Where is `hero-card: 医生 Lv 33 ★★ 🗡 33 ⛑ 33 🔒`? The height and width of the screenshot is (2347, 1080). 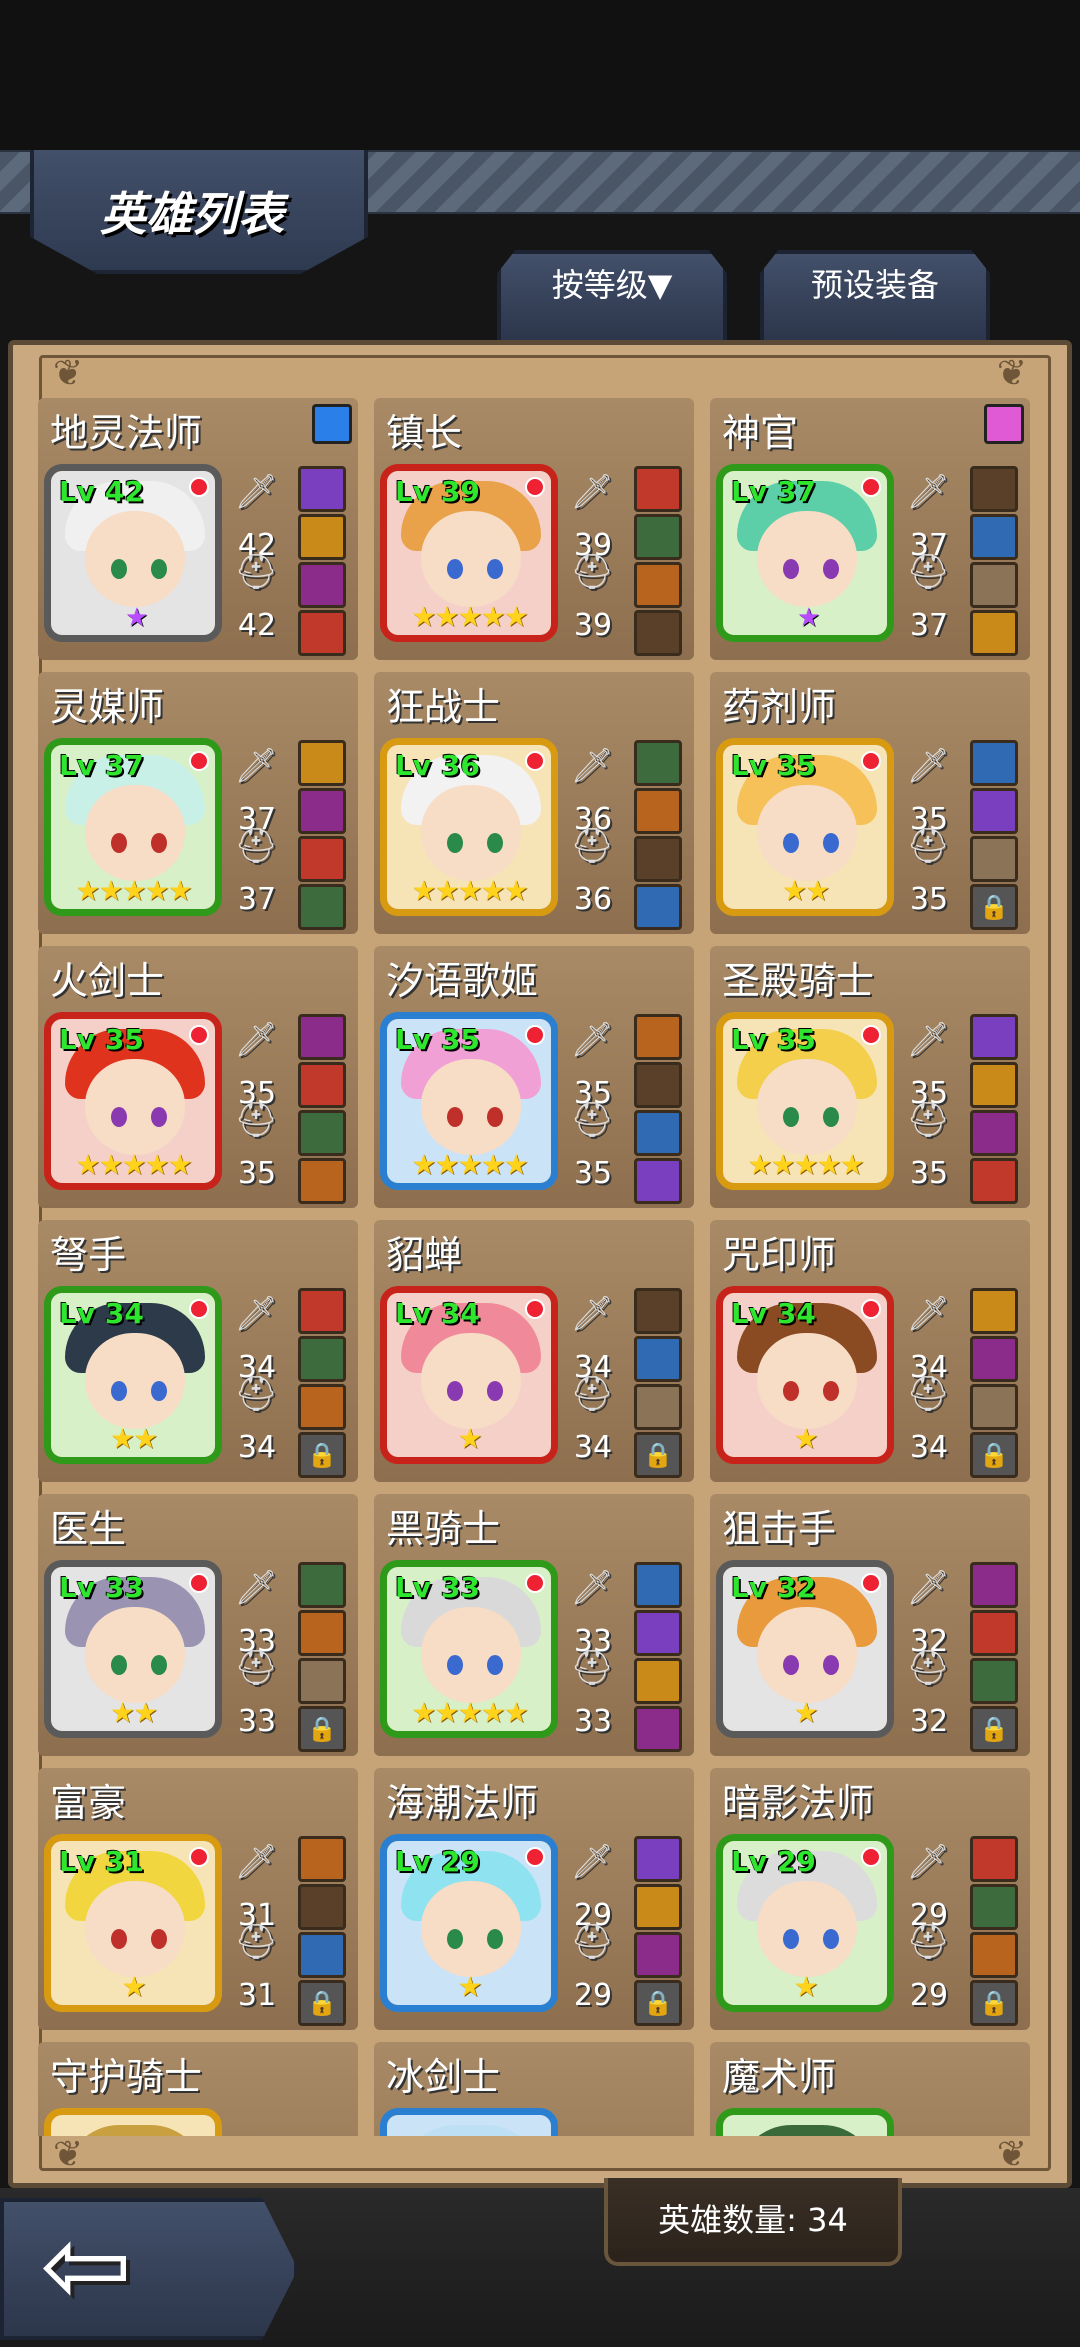 hero-card: 医生 Lv 33 ★★ 🗡 33 ⛑ 33 🔒 is located at coordinates (198, 1625).